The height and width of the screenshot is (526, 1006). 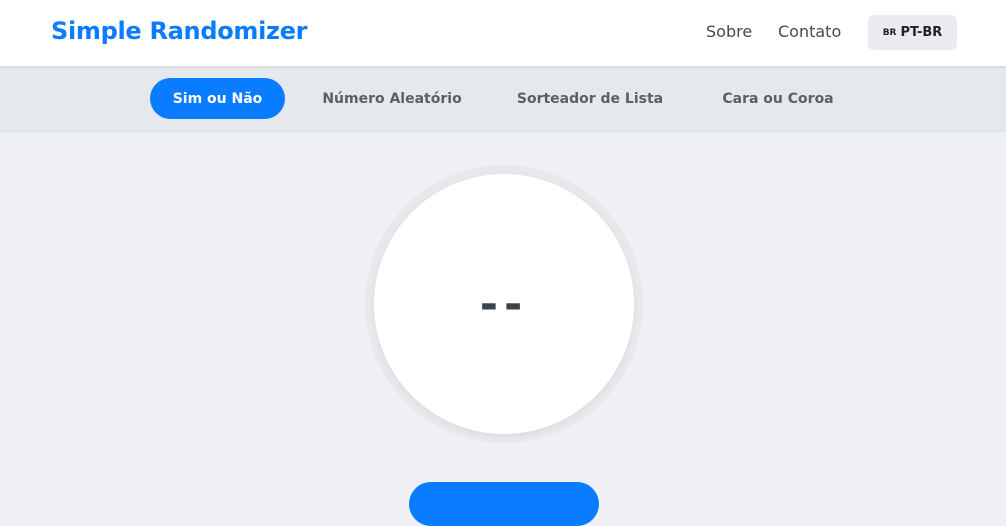 I want to click on result-value: --, so click(x=504, y=304).